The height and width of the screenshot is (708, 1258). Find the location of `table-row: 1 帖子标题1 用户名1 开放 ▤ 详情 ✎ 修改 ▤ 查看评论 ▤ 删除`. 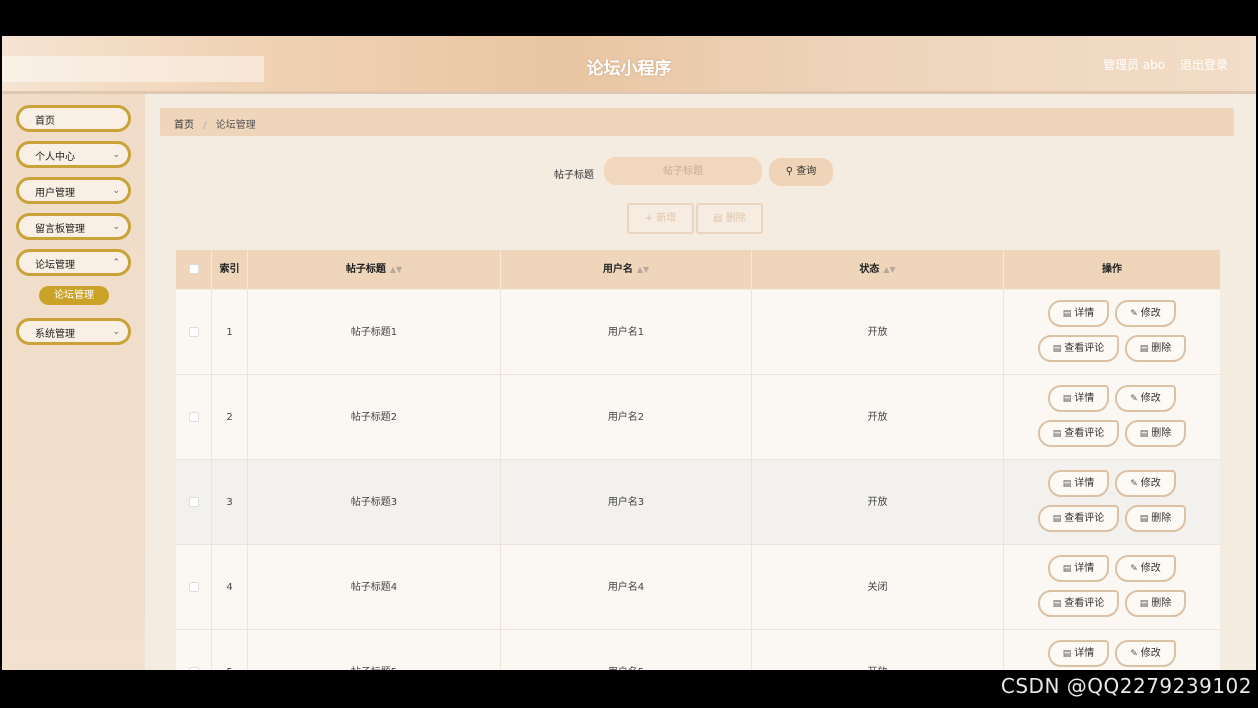

table-row: 1 帖子标题1 用户名1 开放 ▤ 详情 ✎ 修改 ▤ 查看评论 ▤ 删除 is located at coordinates (698, 332).